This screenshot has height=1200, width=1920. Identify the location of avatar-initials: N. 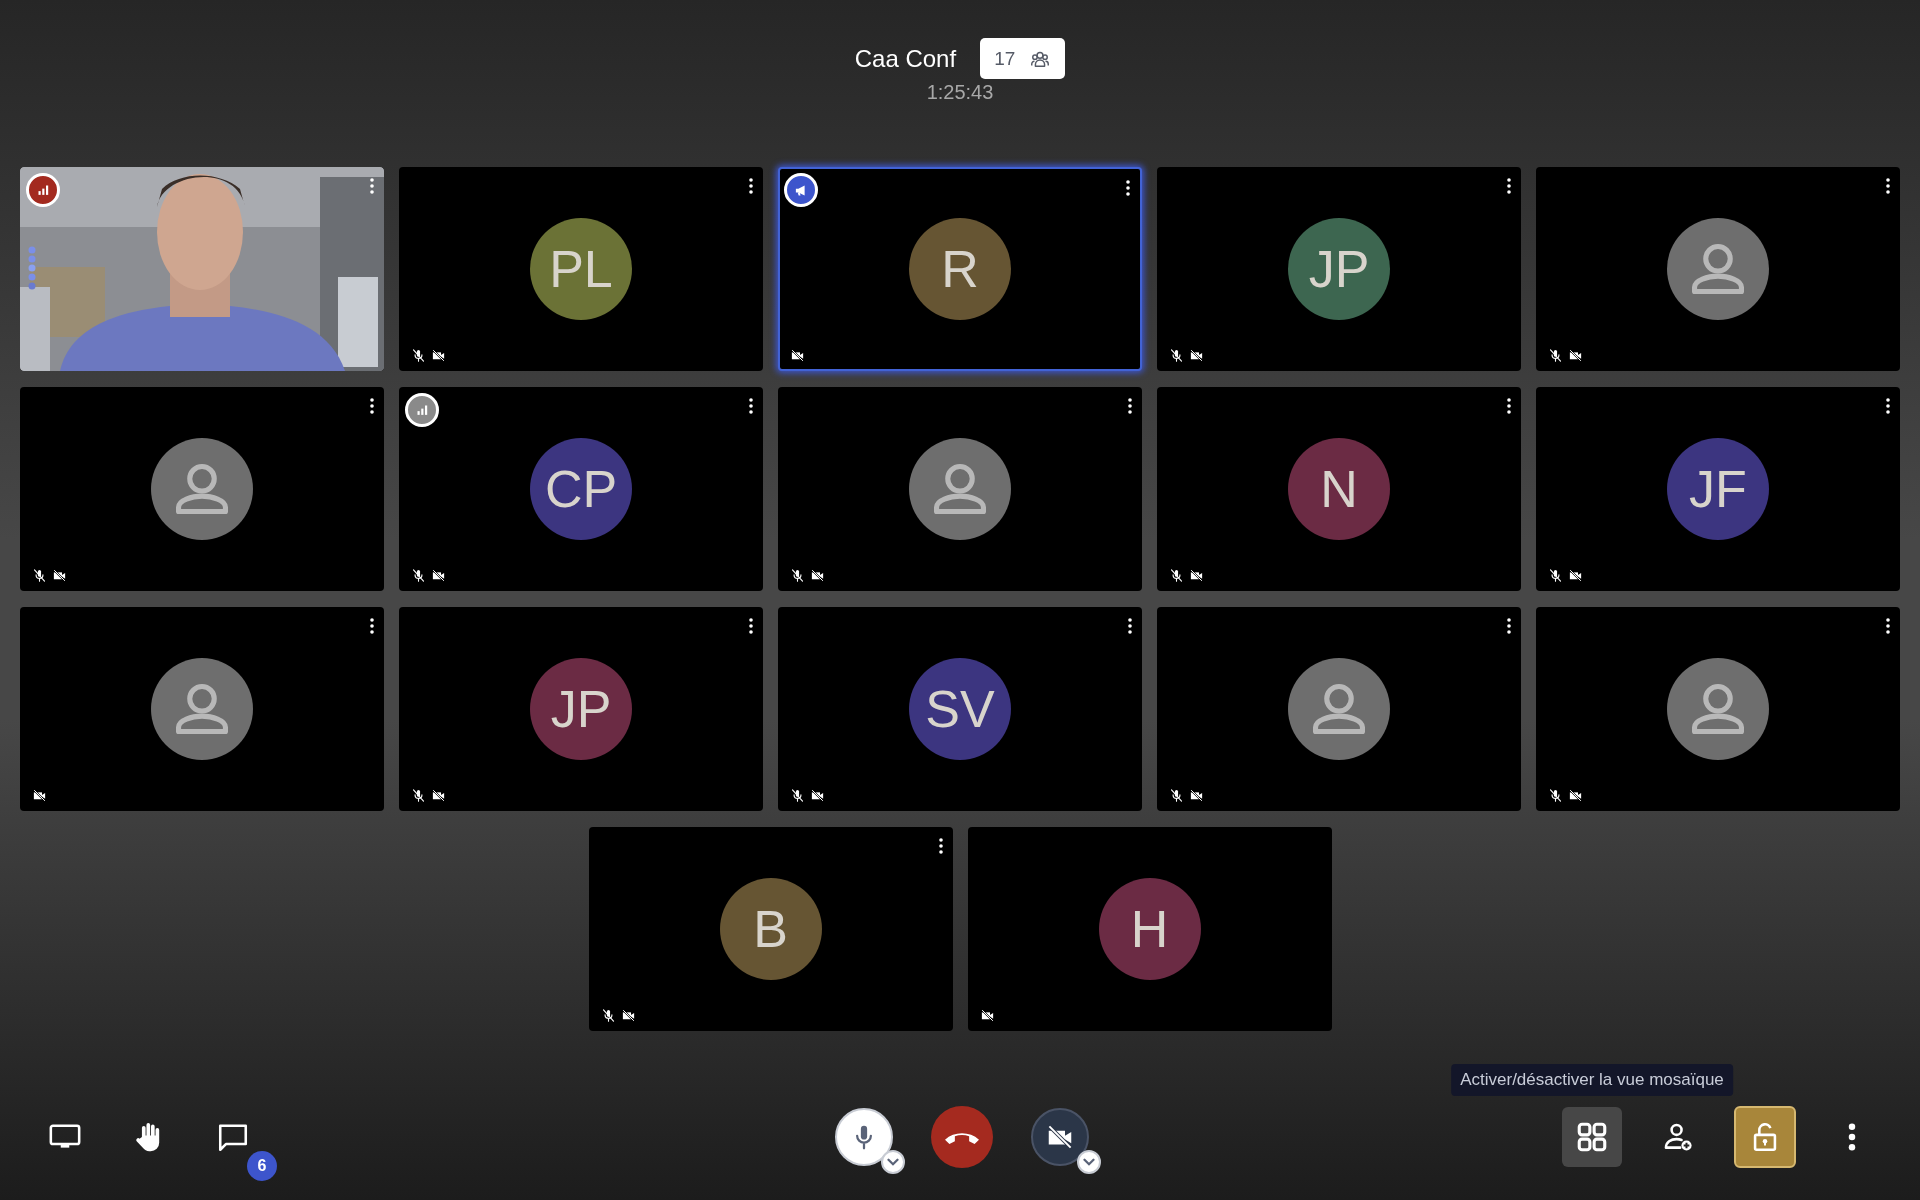
(1339, 489).